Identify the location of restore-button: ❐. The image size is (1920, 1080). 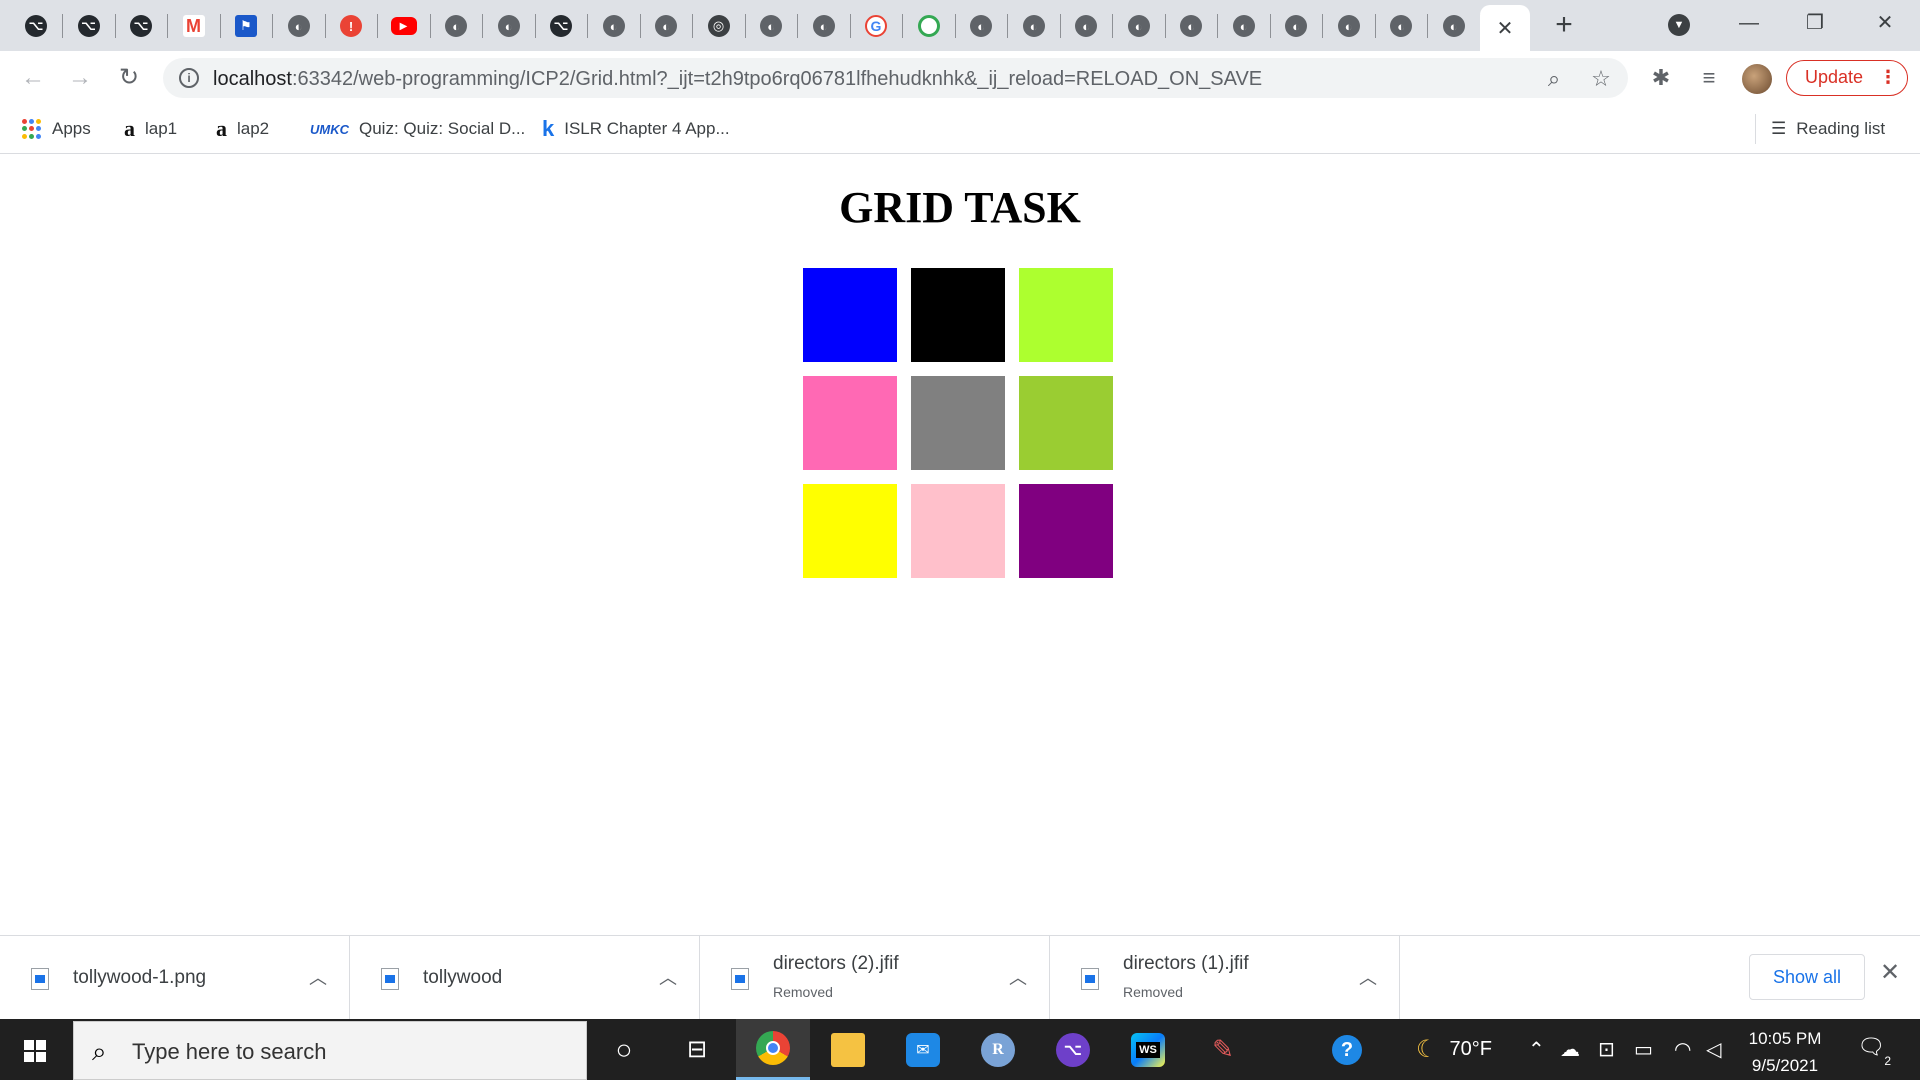
(1815, 23).